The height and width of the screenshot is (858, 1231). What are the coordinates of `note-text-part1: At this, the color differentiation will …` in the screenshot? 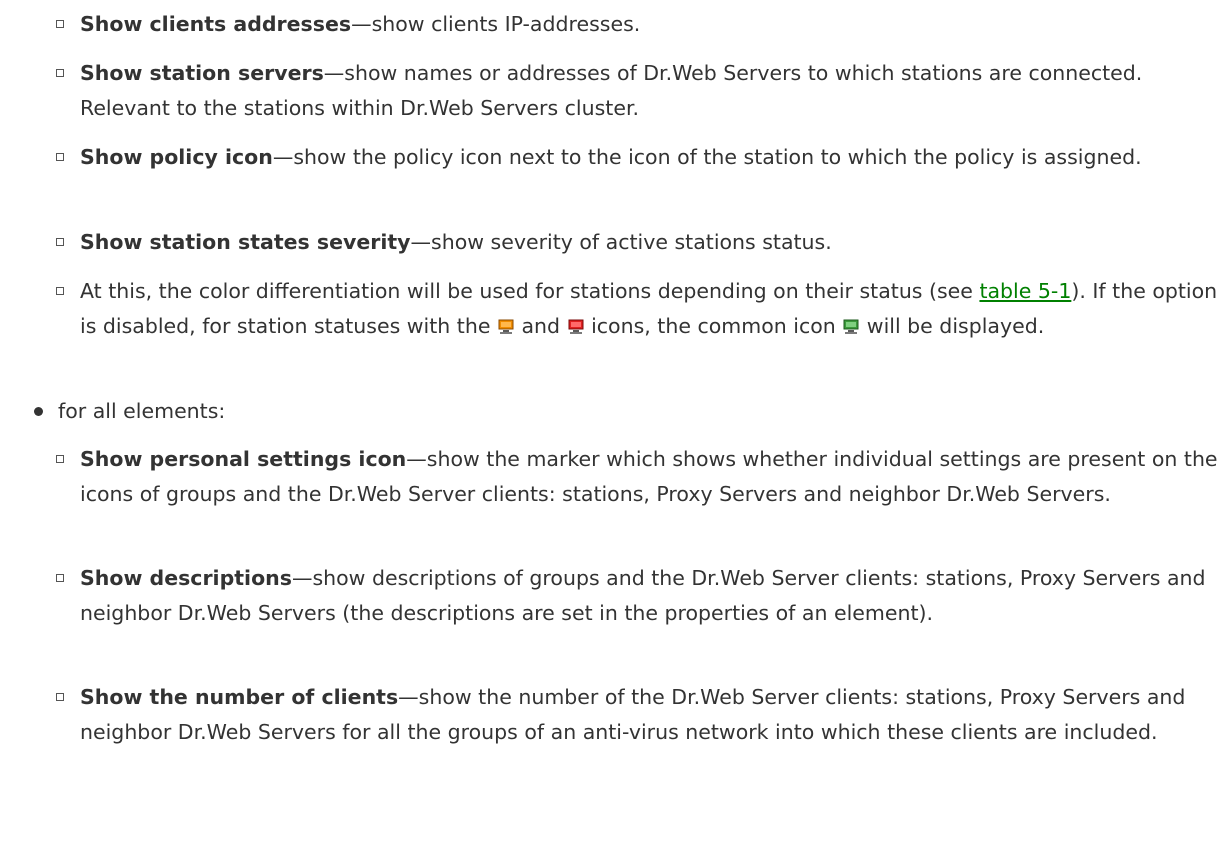 It's located at (530, 291).